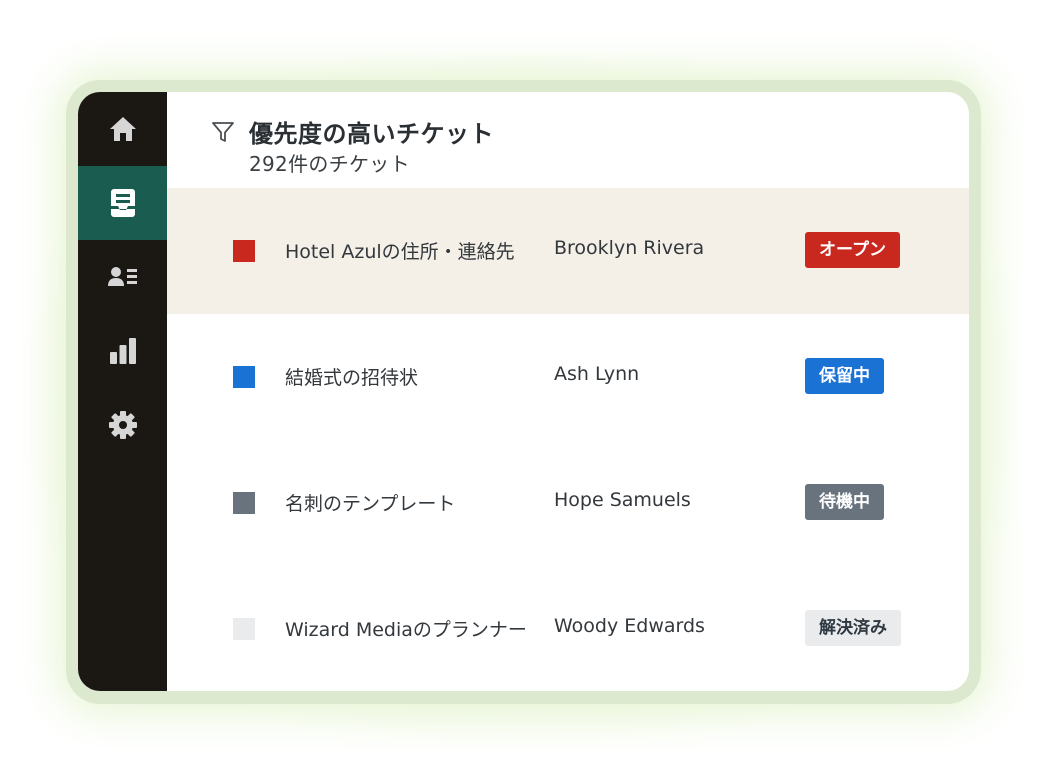  What do you see at coordinates (844, 502) in the screenshot?
I see `status-badge: 待機中` at bounding box center [844, 502].